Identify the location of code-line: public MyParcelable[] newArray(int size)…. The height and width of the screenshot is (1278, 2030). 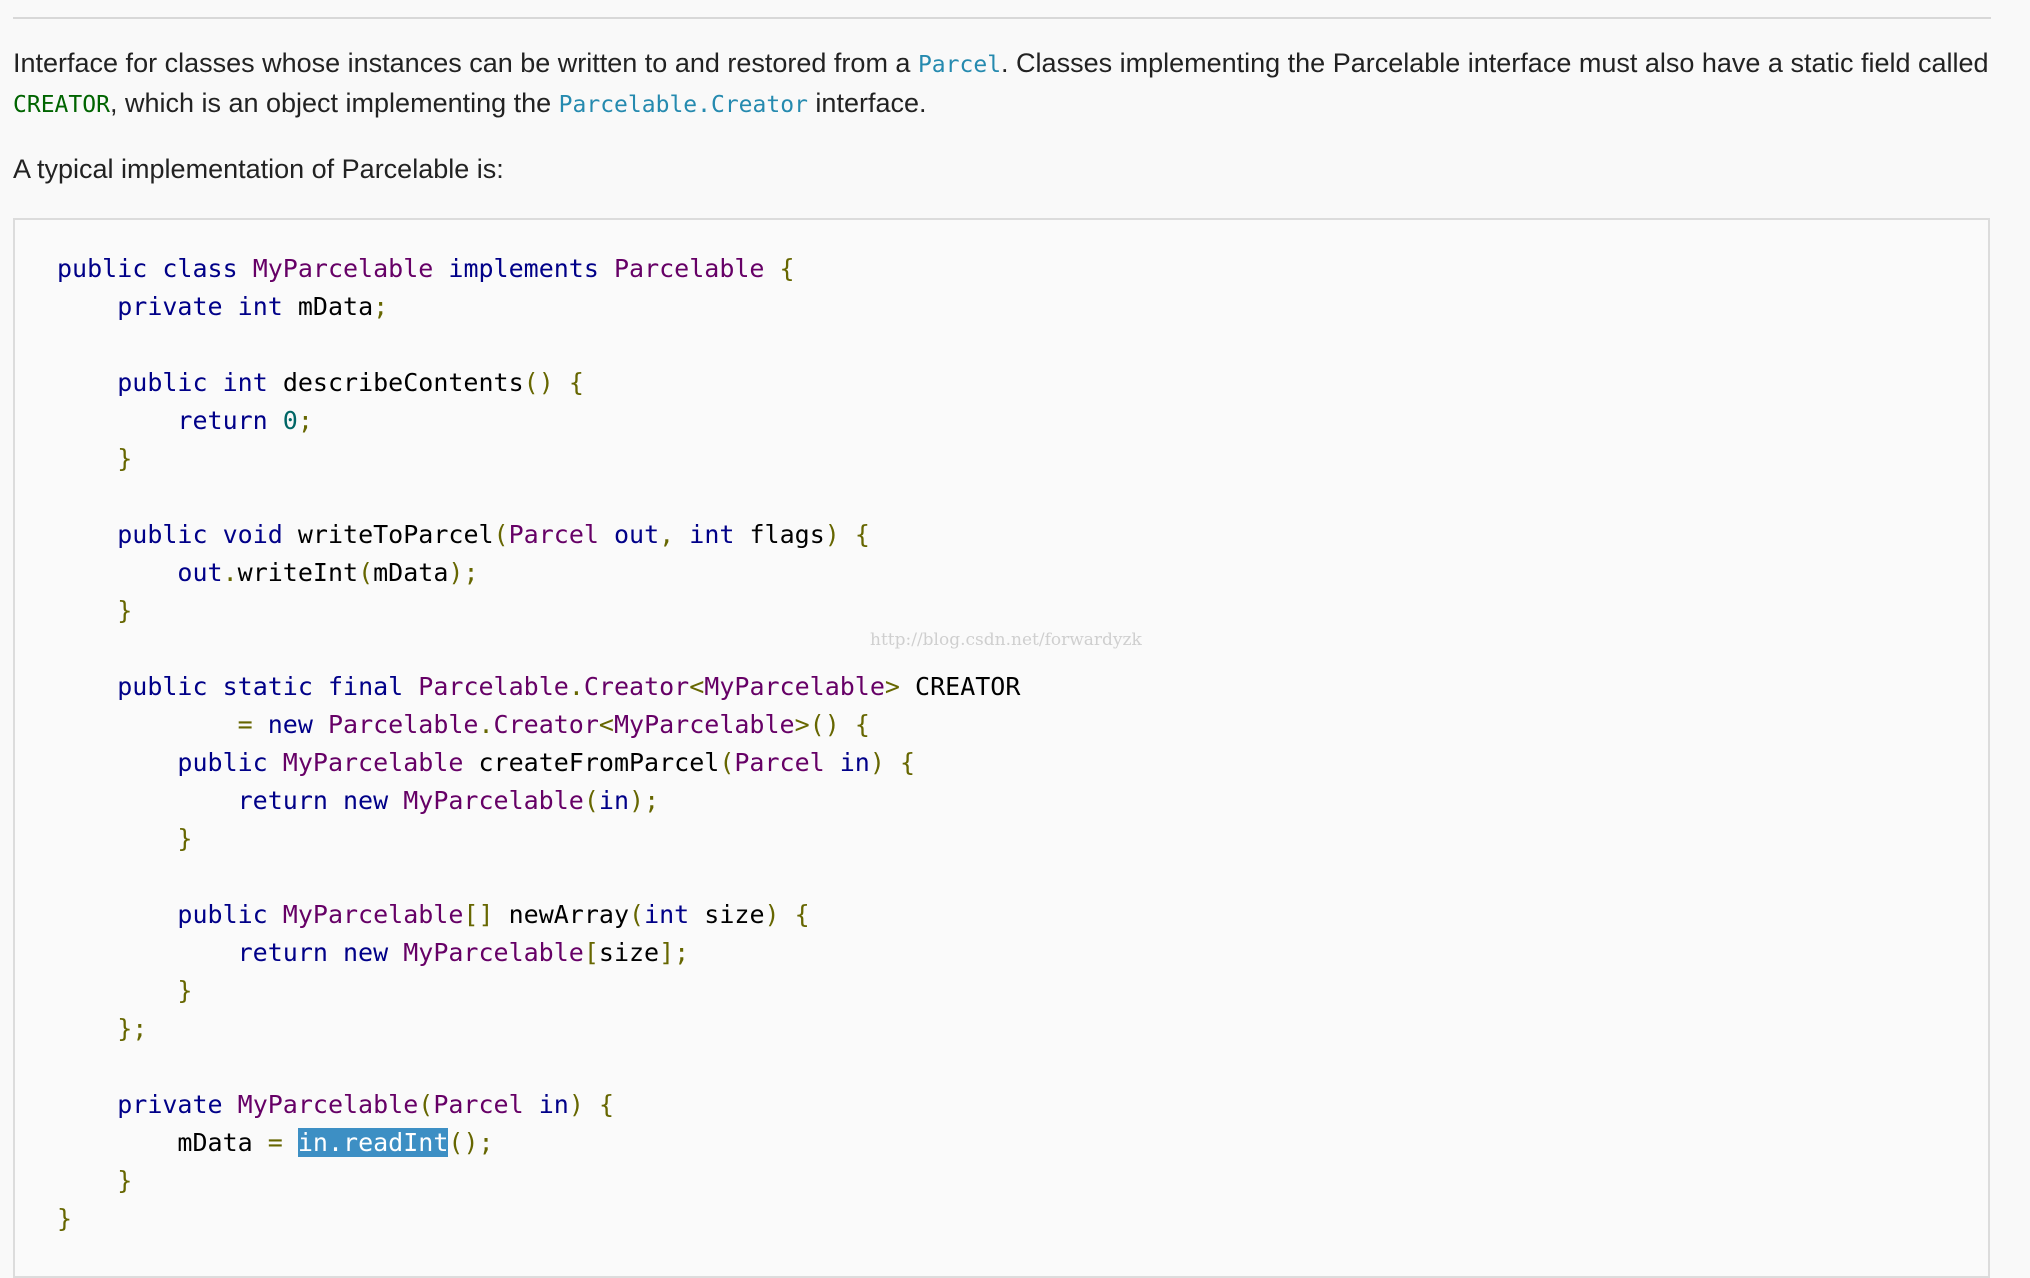
(493, 914).